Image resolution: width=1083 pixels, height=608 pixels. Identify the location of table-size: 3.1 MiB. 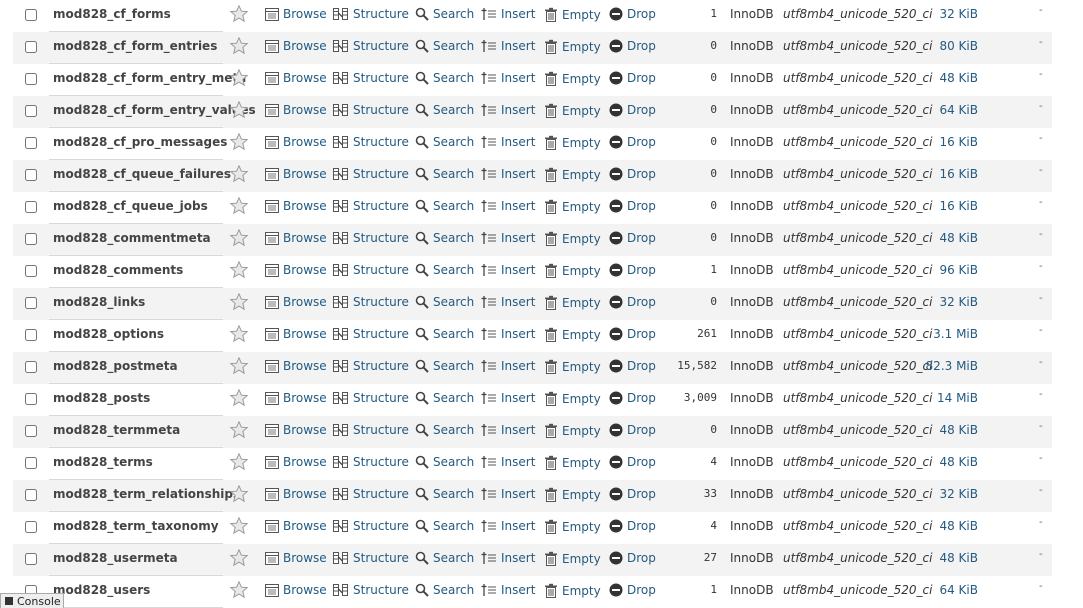
(949, 334).